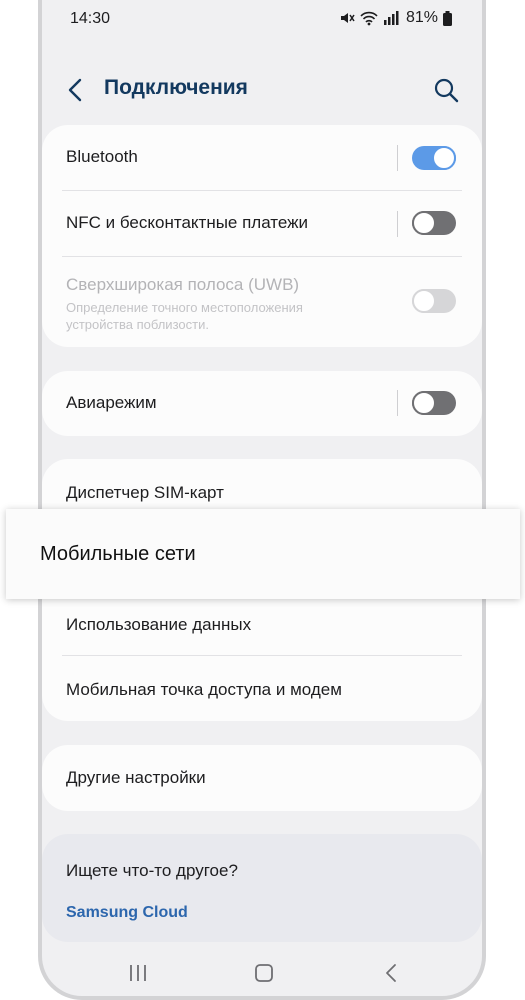 The height and width of the screenshot is (1000, 525). What do you see at coordinates (183, 284) in the screenshot?
I see `uwb-label: Сверхширокая полоса (UWB)` at bounding box center [183, 284].